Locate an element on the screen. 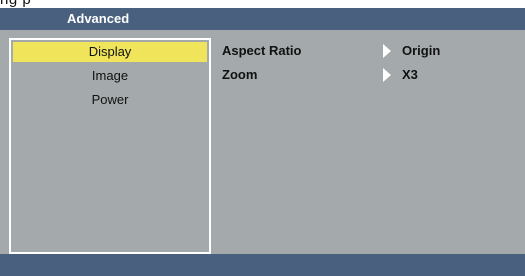 This screenshot has height=276, width=525. setting-value: X3 is located at coordinates (410, 74).